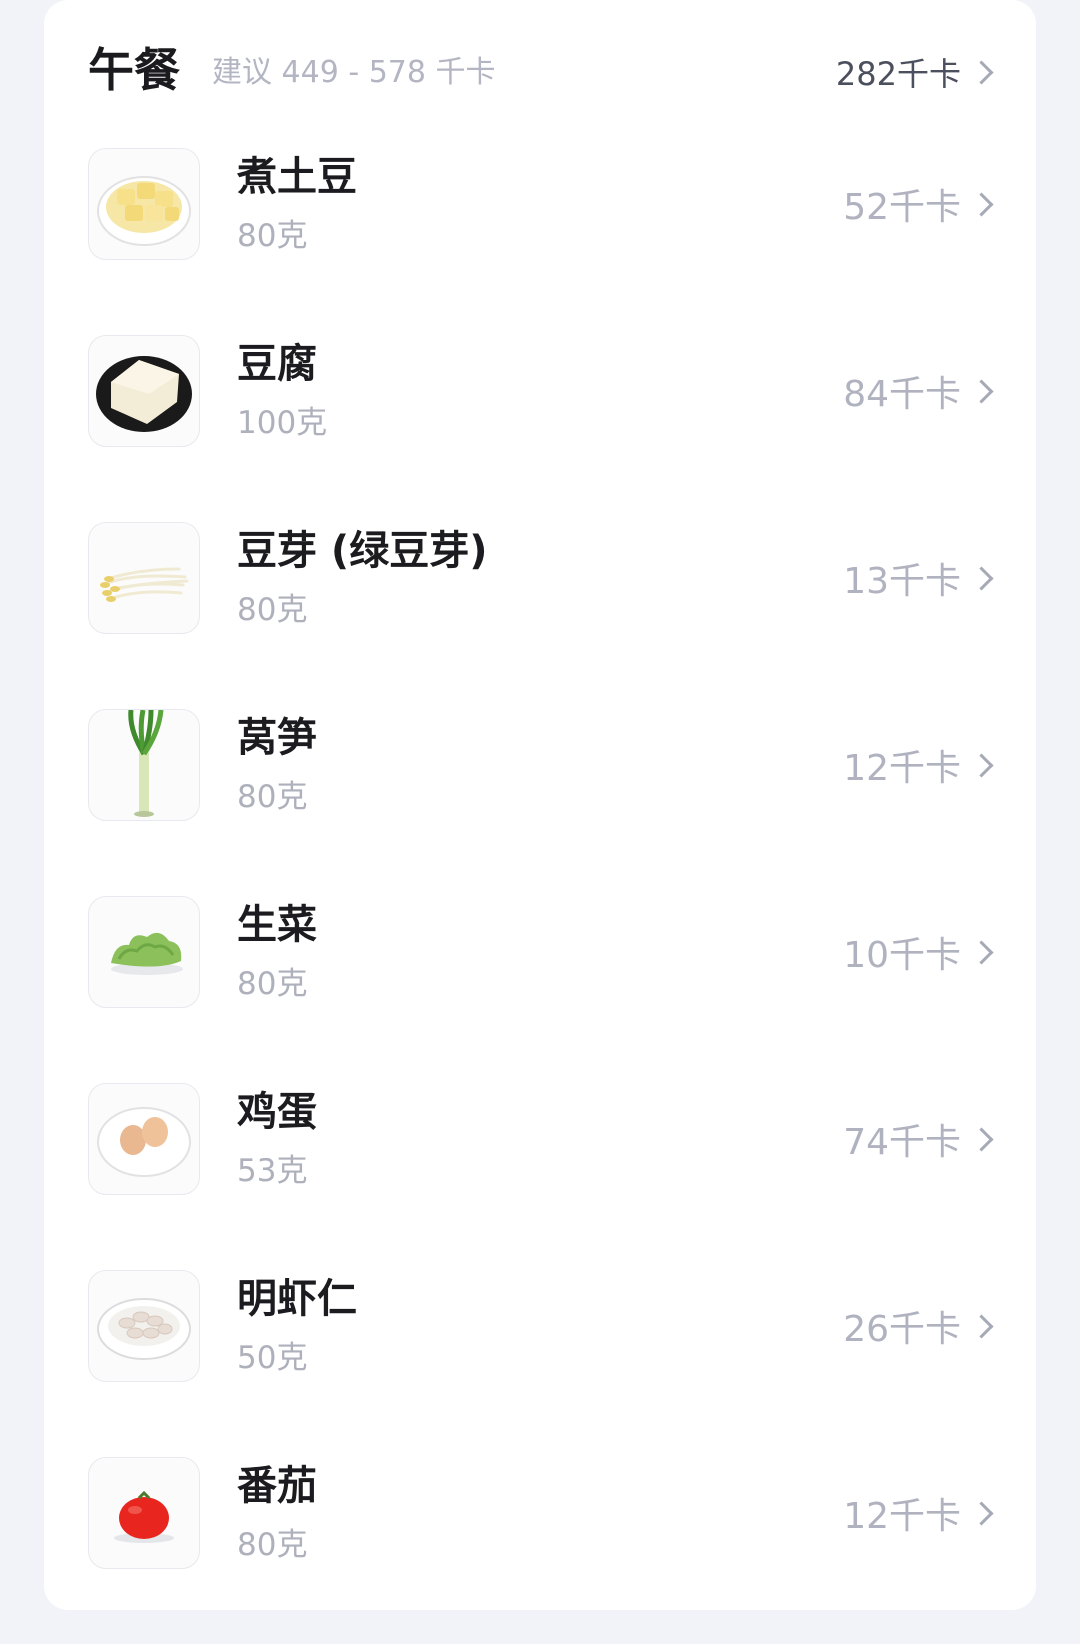  Describe the element at coordinates (277, 364) in the screenshot. I see `food-name: 豆腐` at that location.